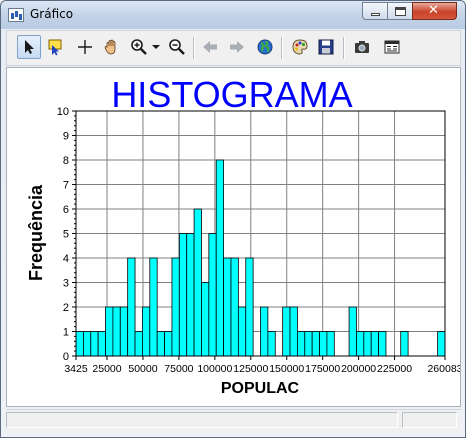  I want to click on zoom-out-icon, so click(177, 47).